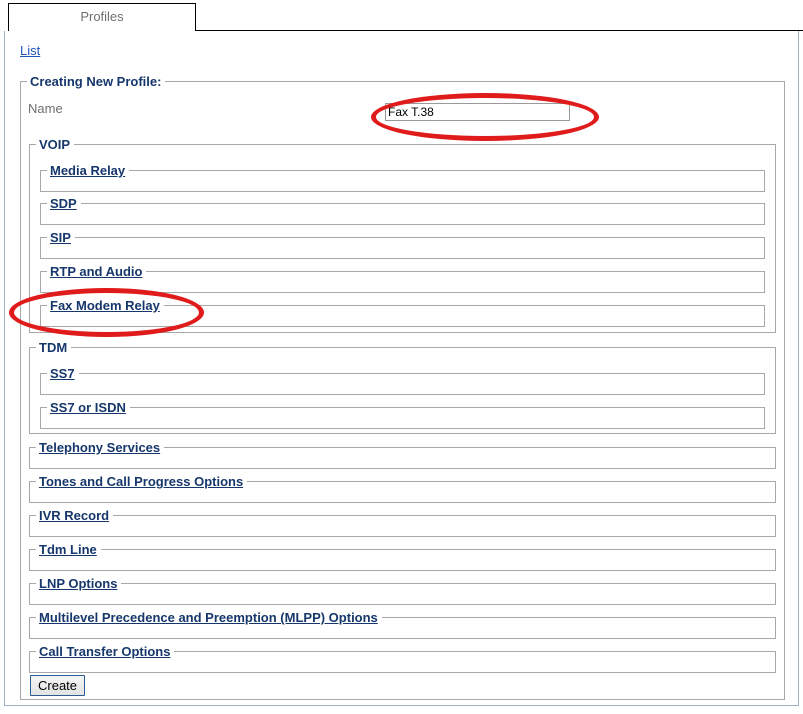 This screenshot has width=803, height=714. I want to click on section-link-rtp-and-audio: RTP and Audio, so click(96, 271).